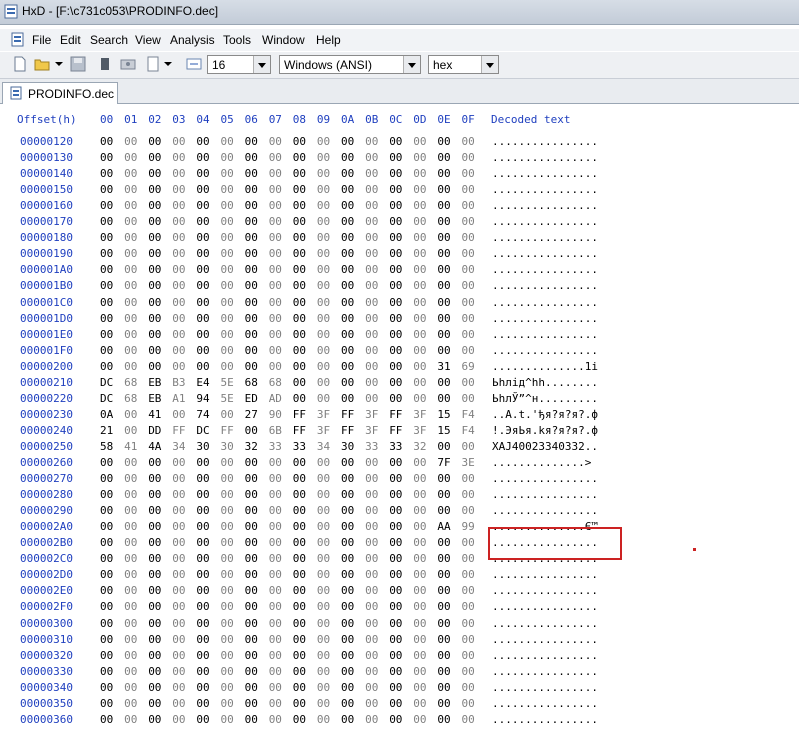 The height and width of the screenshot is (733, 799). What do you see at coordinates (471, 526) in the screenshot?
I see `hex-byte: 99` at bounding box center [471, 526].